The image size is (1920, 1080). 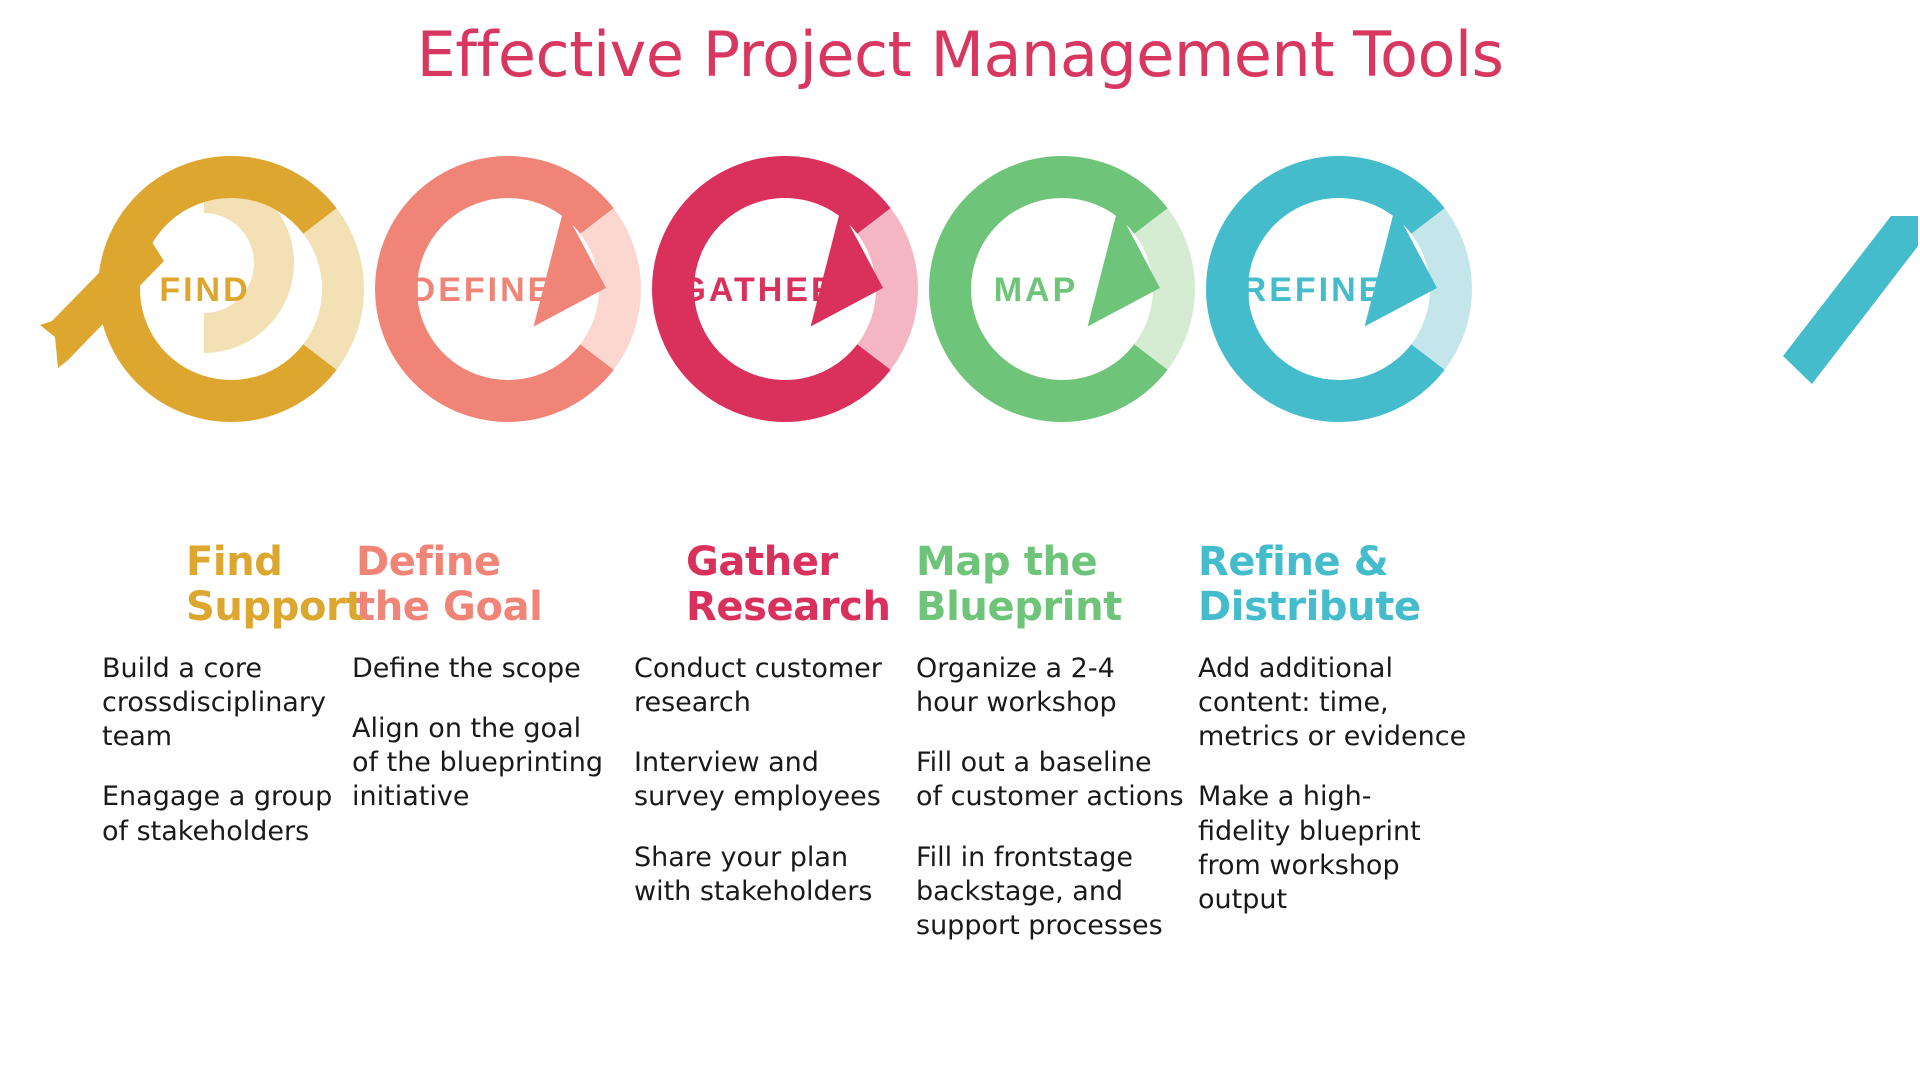 I want to click on step-heading-find: Find Support, so click(x=275, y=584).